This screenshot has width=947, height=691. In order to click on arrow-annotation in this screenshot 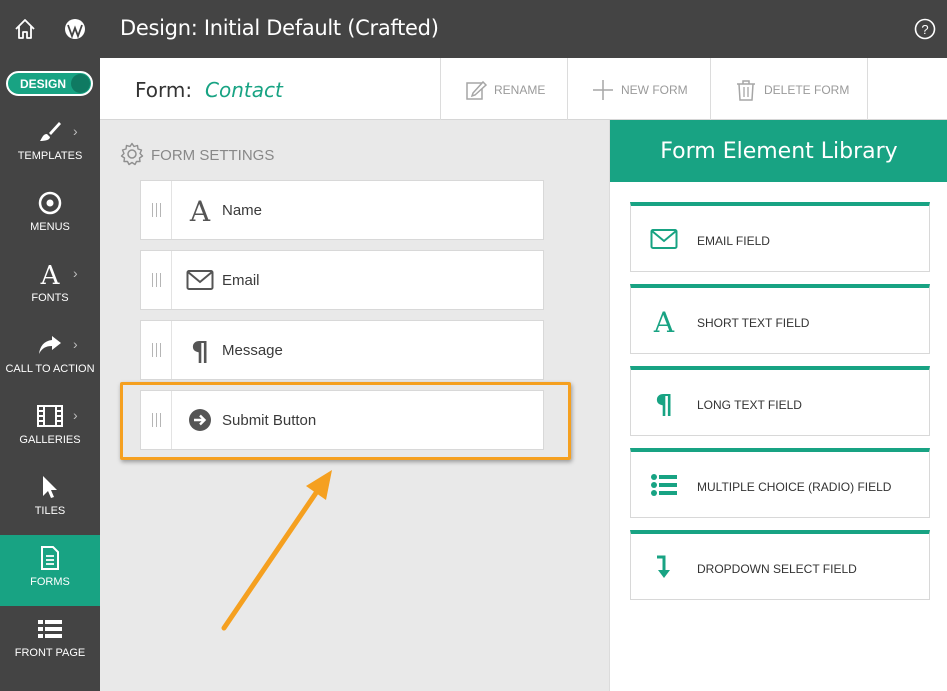, I will do `click(276, 550)`.